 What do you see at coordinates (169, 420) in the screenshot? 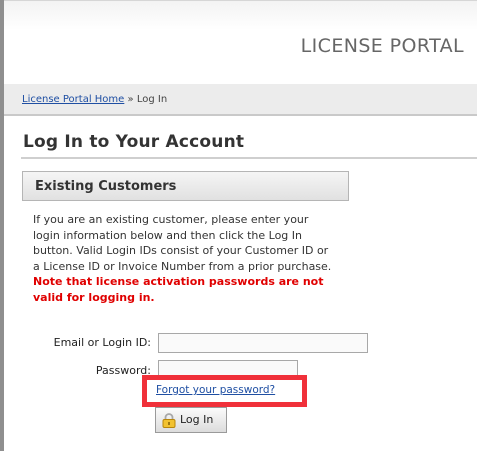
I see `lock-icon` at bounding box center [169, 420].